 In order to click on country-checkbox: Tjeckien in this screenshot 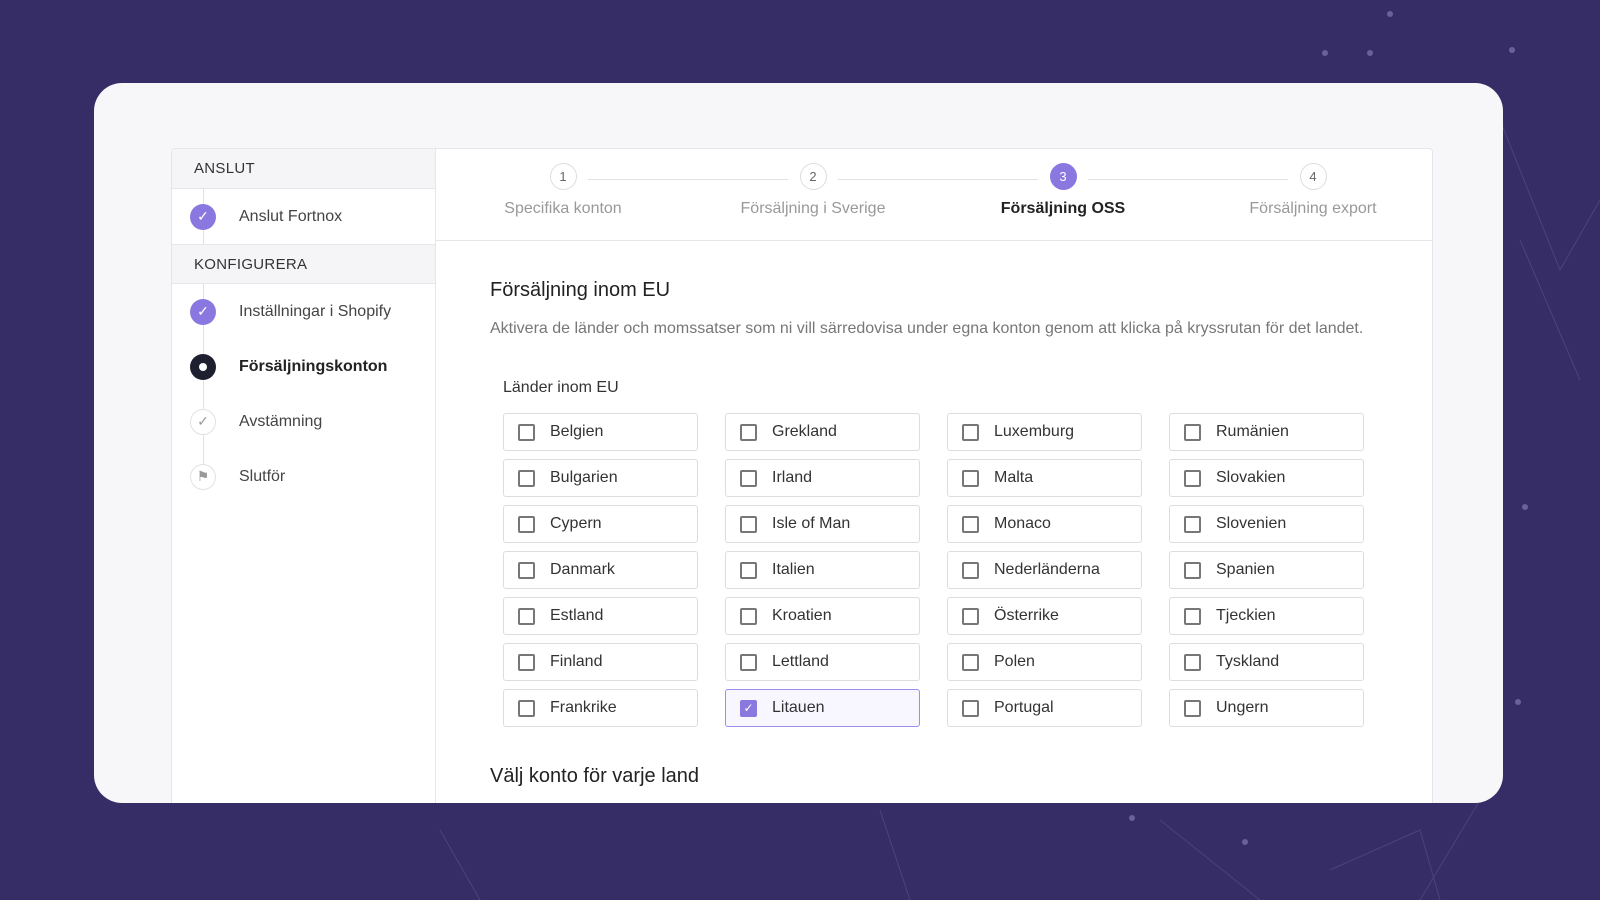, I will do `click(1266, 616)`.